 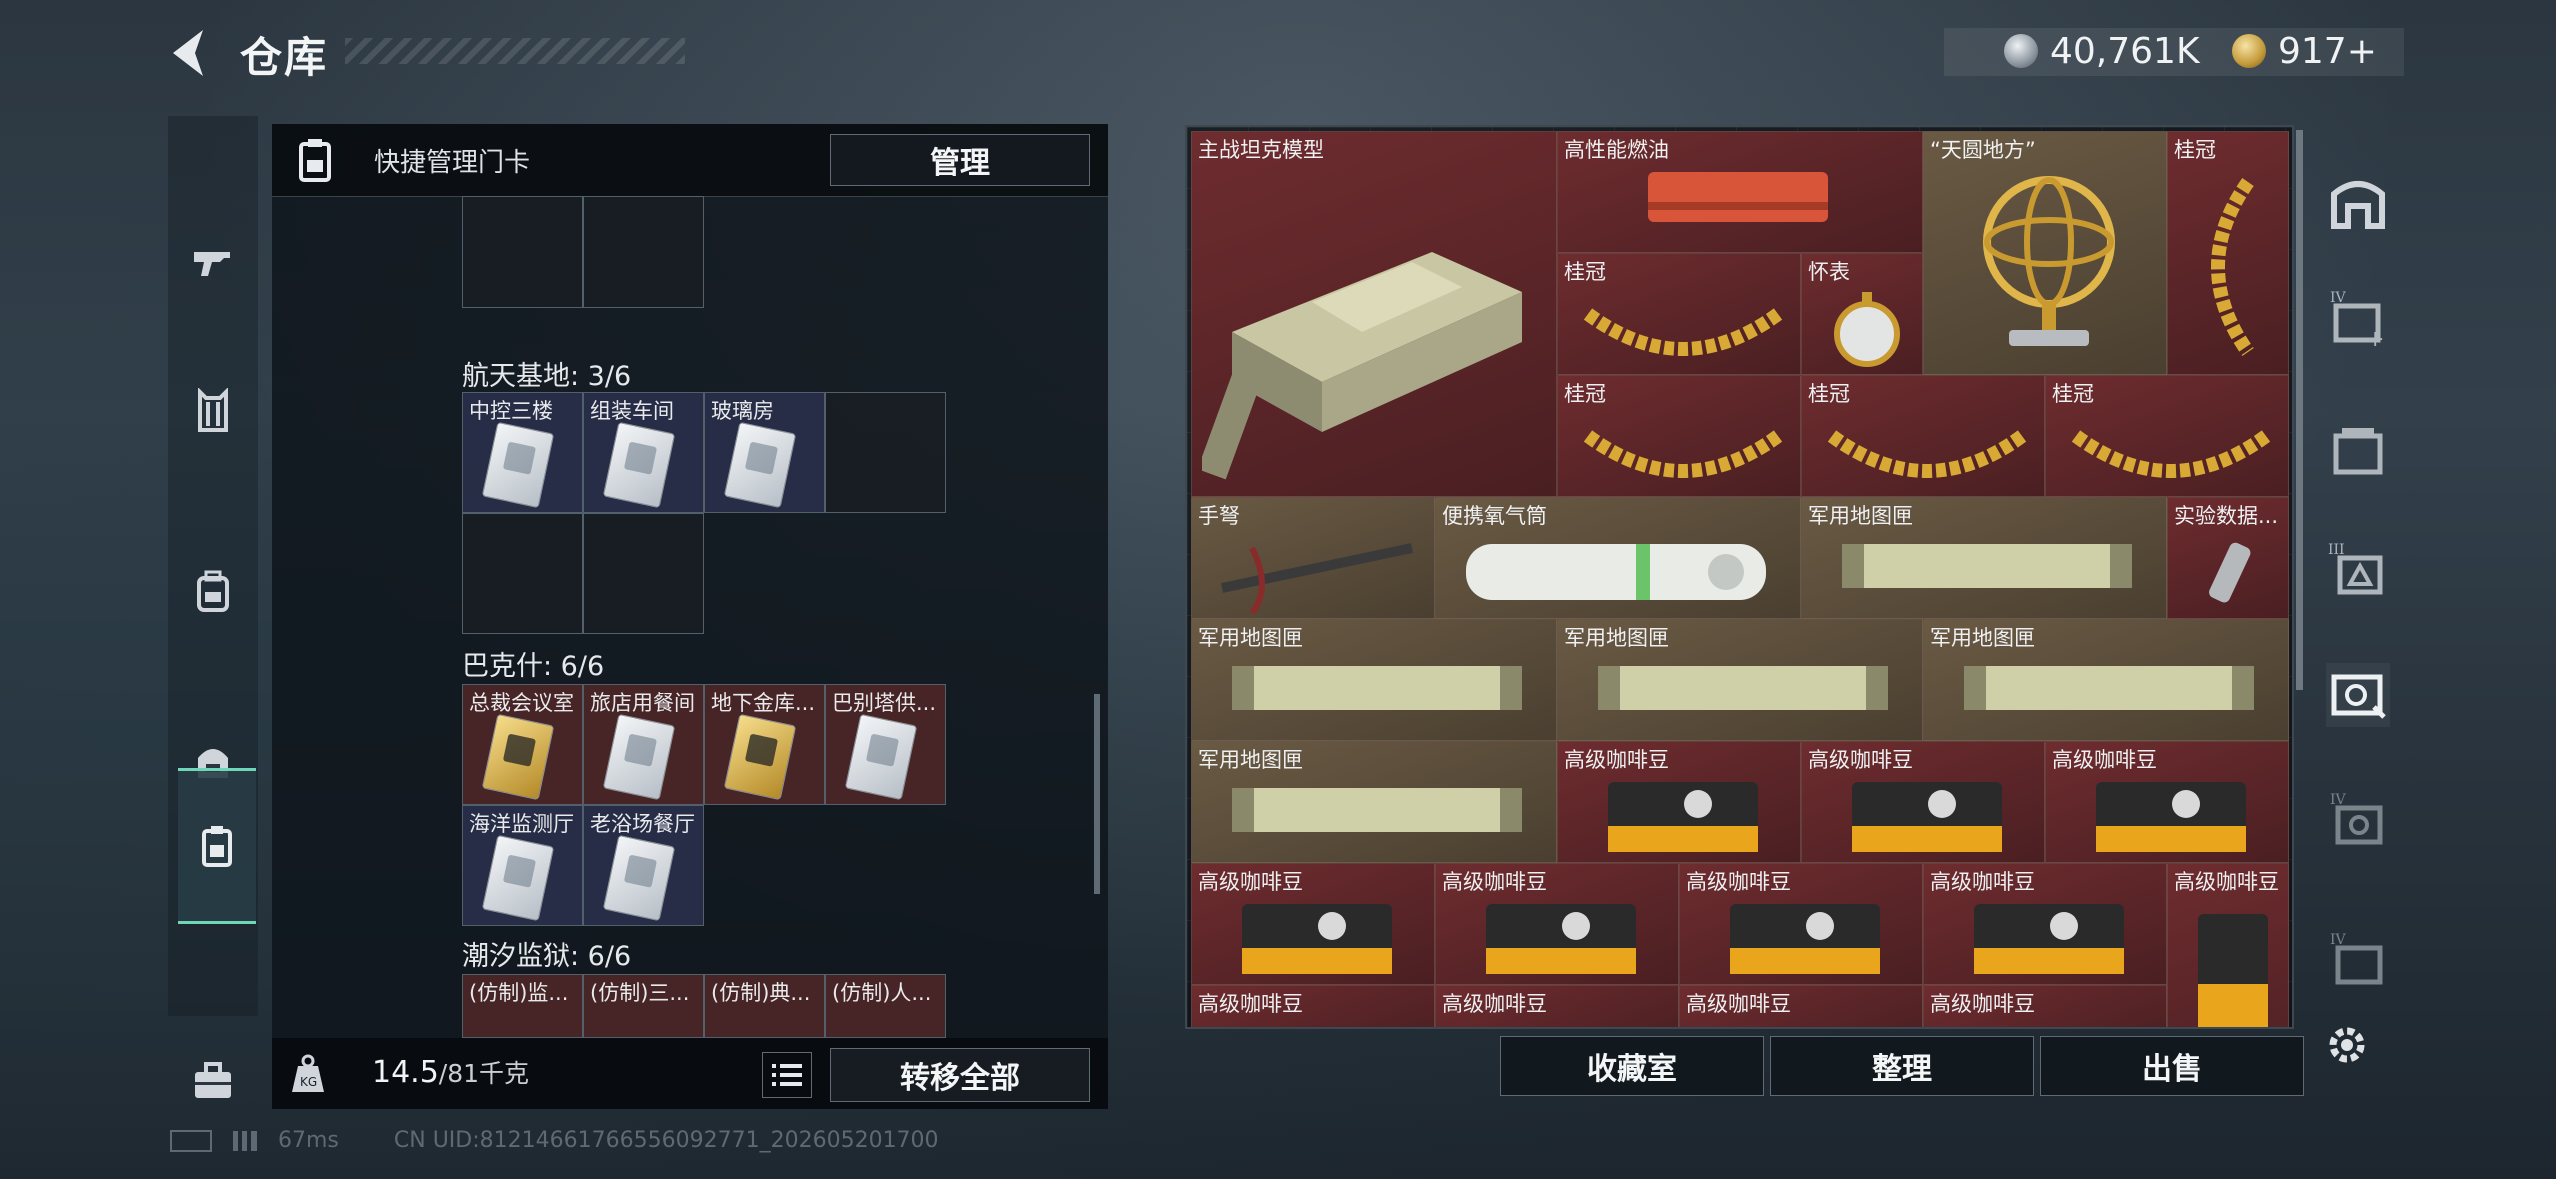 What do you see at coordinates (1313, 558) in the screenshot?
I see `item-crossbow: 手弩` at bounding box center [1313, 558].